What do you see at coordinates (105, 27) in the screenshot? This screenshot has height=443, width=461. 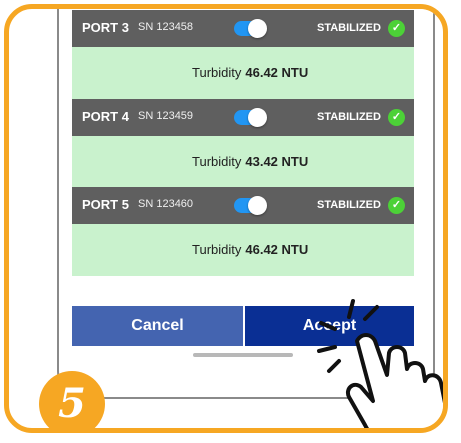 I see `port-label: PORT 3` at bounding box center [105, 27].